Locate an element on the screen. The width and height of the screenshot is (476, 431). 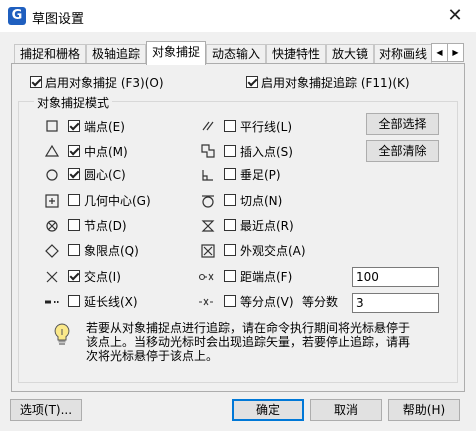
distance-point-checkbox is located at coordinates (230, 276).